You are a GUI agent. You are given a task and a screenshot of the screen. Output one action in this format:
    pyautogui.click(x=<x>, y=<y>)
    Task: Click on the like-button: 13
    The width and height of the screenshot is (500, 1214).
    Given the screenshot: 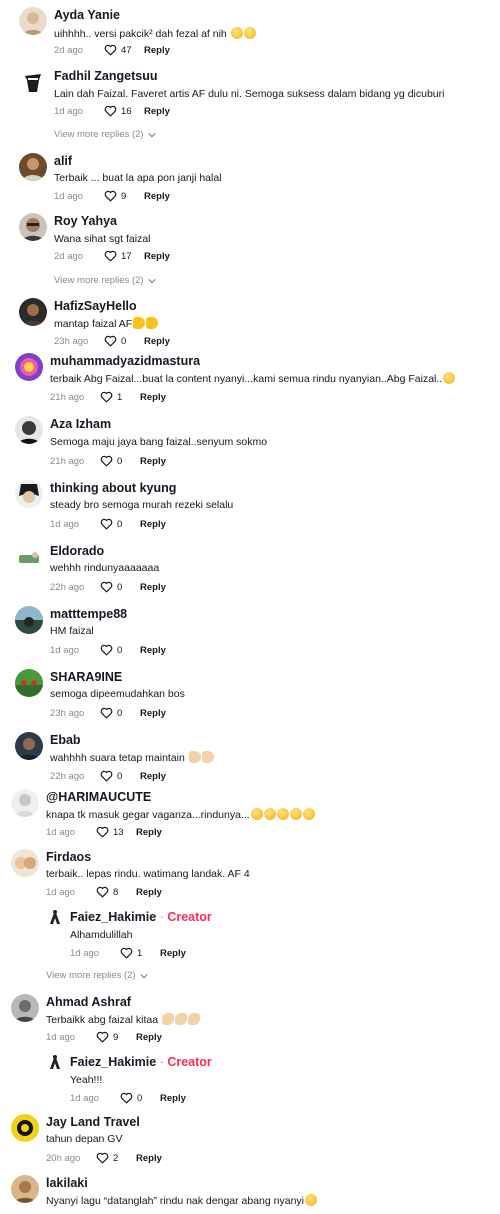 What is the action you would take?
    pyautogui.click(x=116, y=832)
    